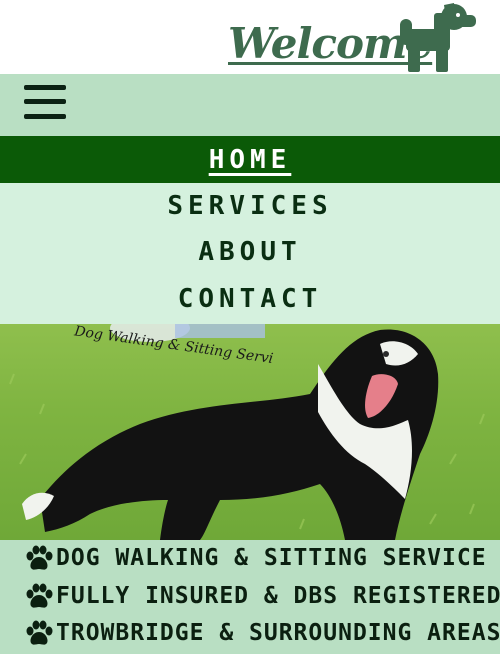 The width and height of the screenshot is (500, 654). Describe the element at coordinates (278, 596) in the screenshot. I see `feature-text: FULLY INSURED & DBS REGISTERED` at that location.